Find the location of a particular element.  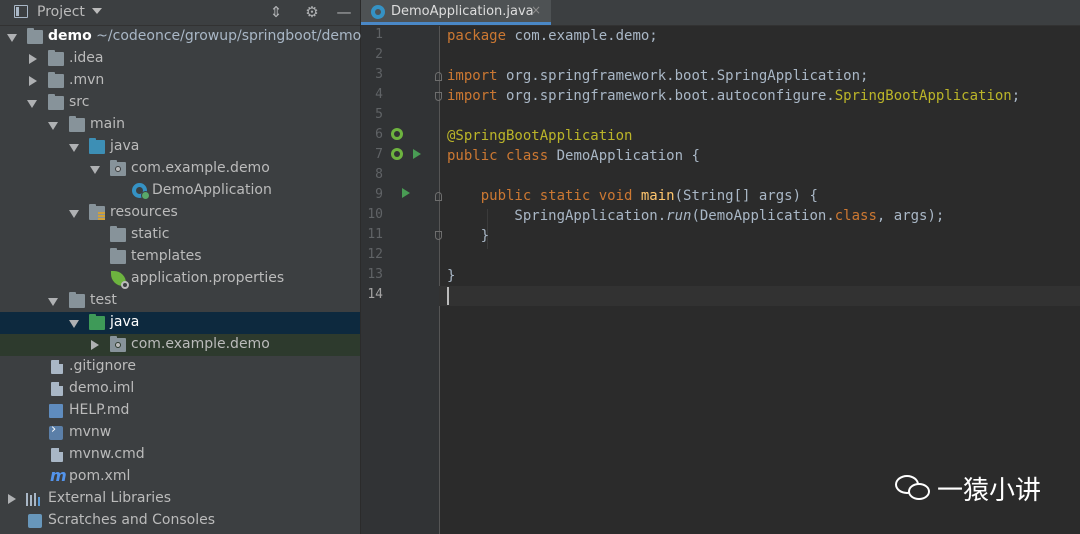

line-number: 8 is located at coordinates (379, 174).